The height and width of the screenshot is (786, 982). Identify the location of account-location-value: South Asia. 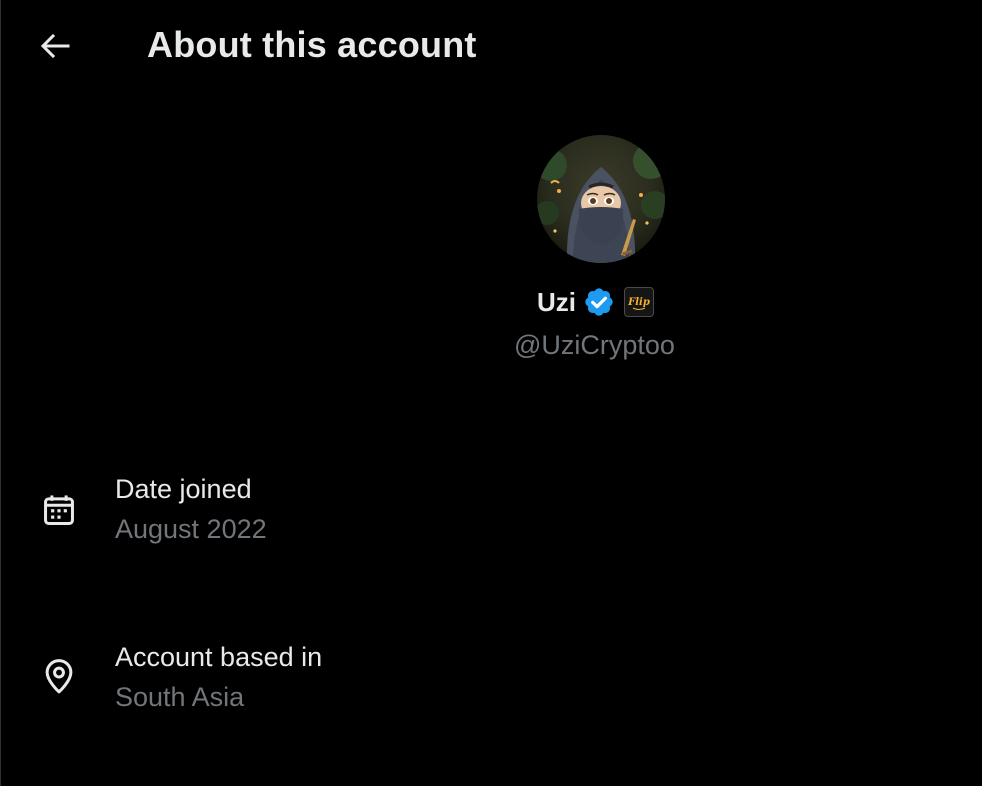
(180, 697).